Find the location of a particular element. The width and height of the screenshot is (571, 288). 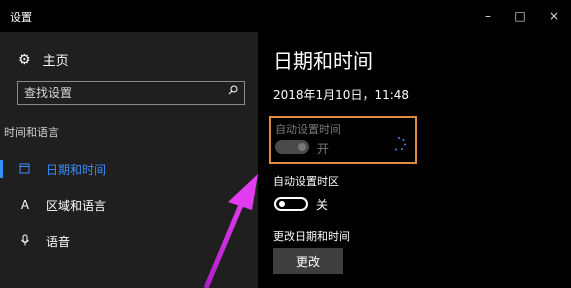

auto-time-label: 自动设置时间 is located at coordinates (308, 129).